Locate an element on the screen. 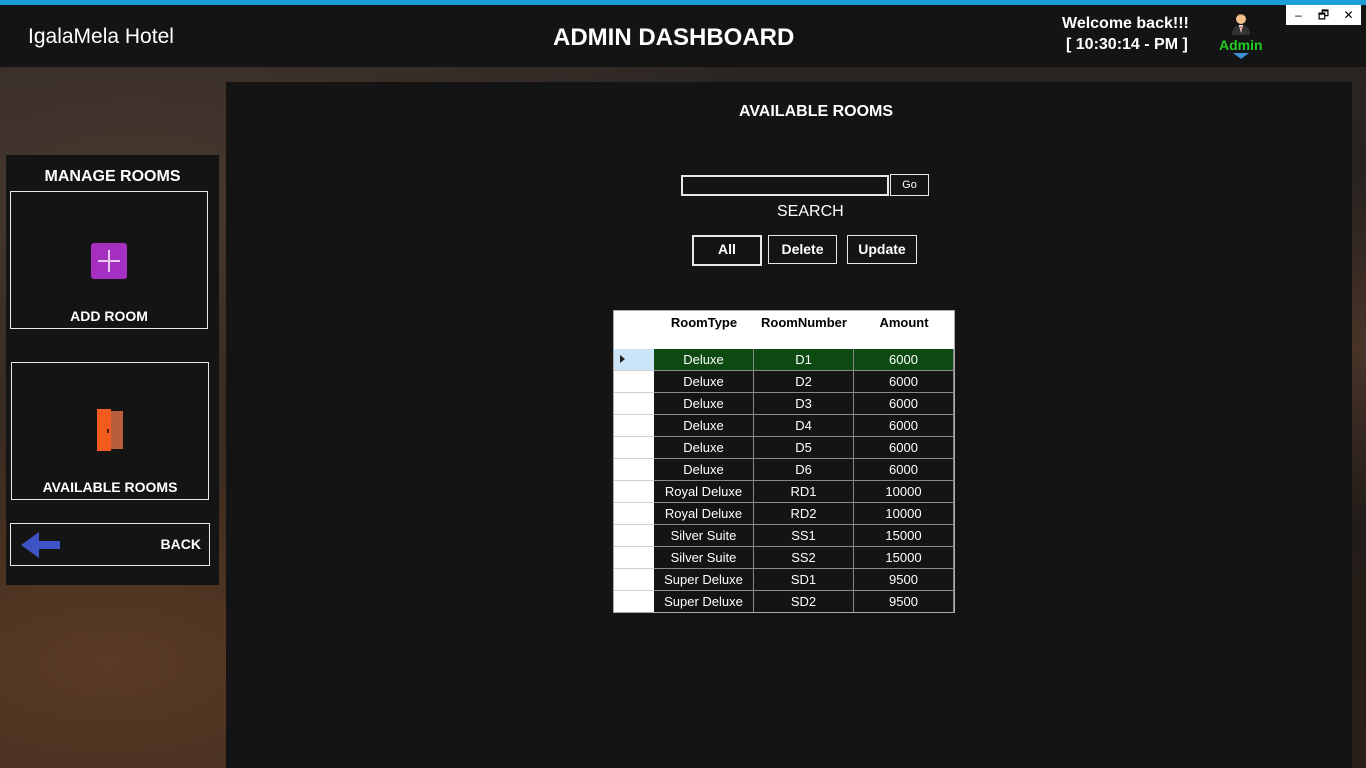 This screenshot has width=1366, height=768. sidebar-title: MANAGE ROOMS is located at coordinates (112, 176).